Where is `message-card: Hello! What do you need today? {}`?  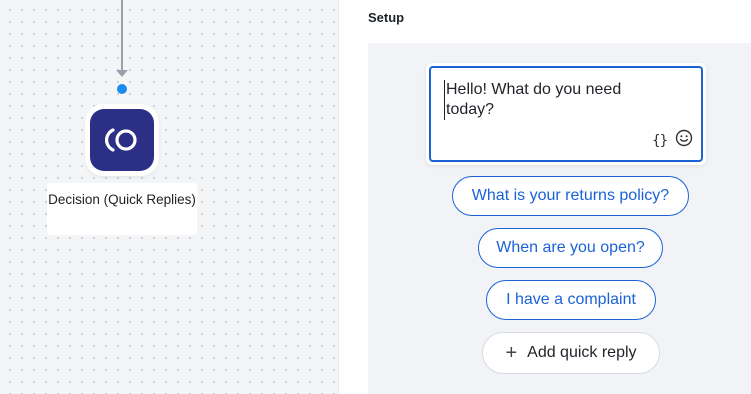 message-card: Hello! What do you need today? {} is located at coordinates (566, 114).